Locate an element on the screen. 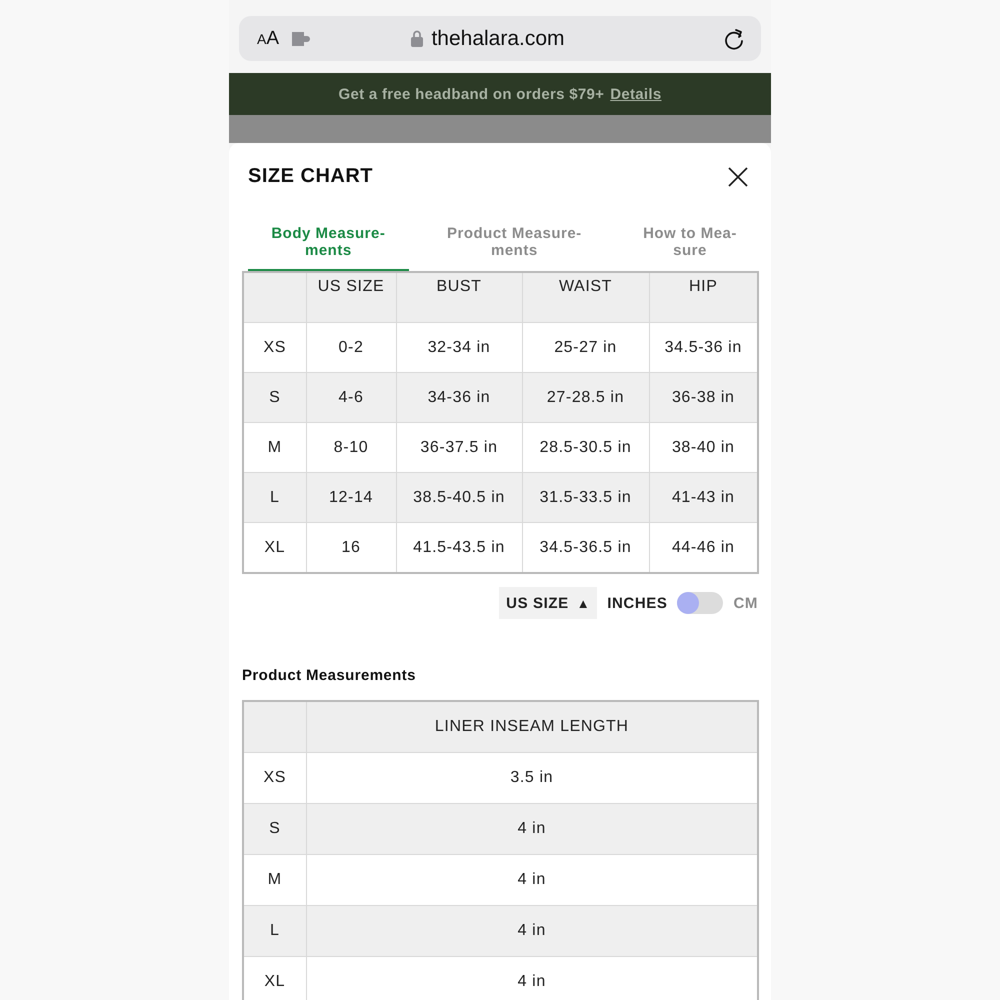 The width and height of the screenshot is (1000, 1000). tab: Product Measure- ments is located at coordinates (514, 246).